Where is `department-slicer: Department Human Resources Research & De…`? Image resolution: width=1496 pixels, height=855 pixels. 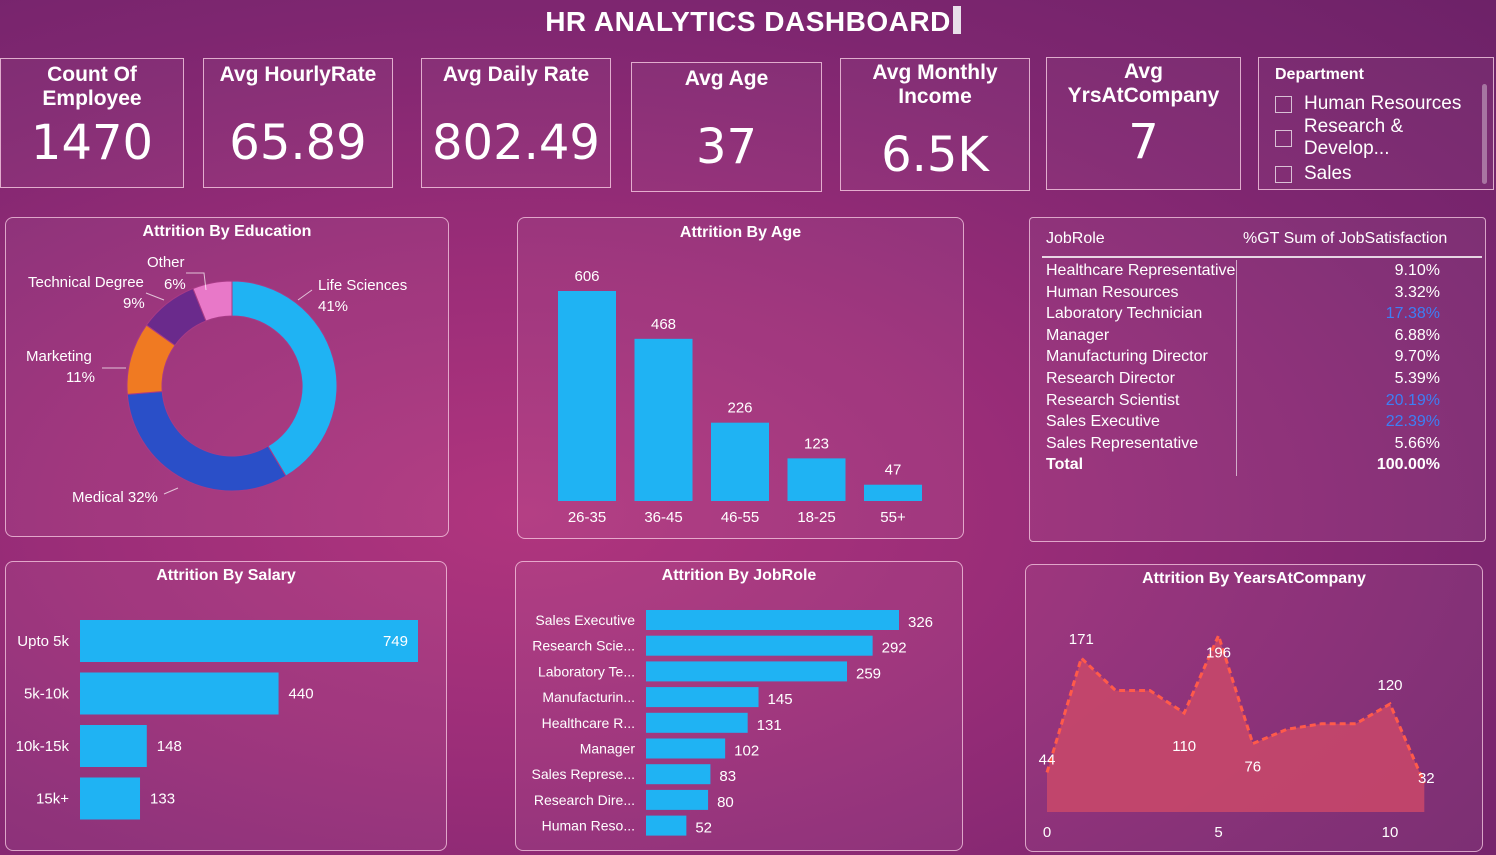
department-slicer: Department Human Resources Research & De… is located at coordinates (1376, 123).